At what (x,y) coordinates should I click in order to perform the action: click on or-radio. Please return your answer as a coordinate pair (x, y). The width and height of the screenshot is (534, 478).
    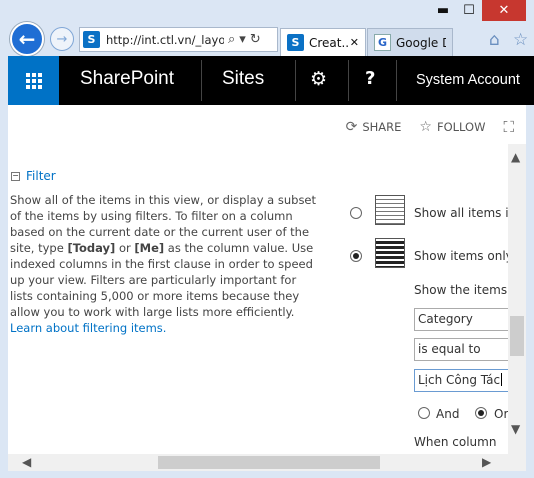
    Looking at the image, I should click on (481, 413).